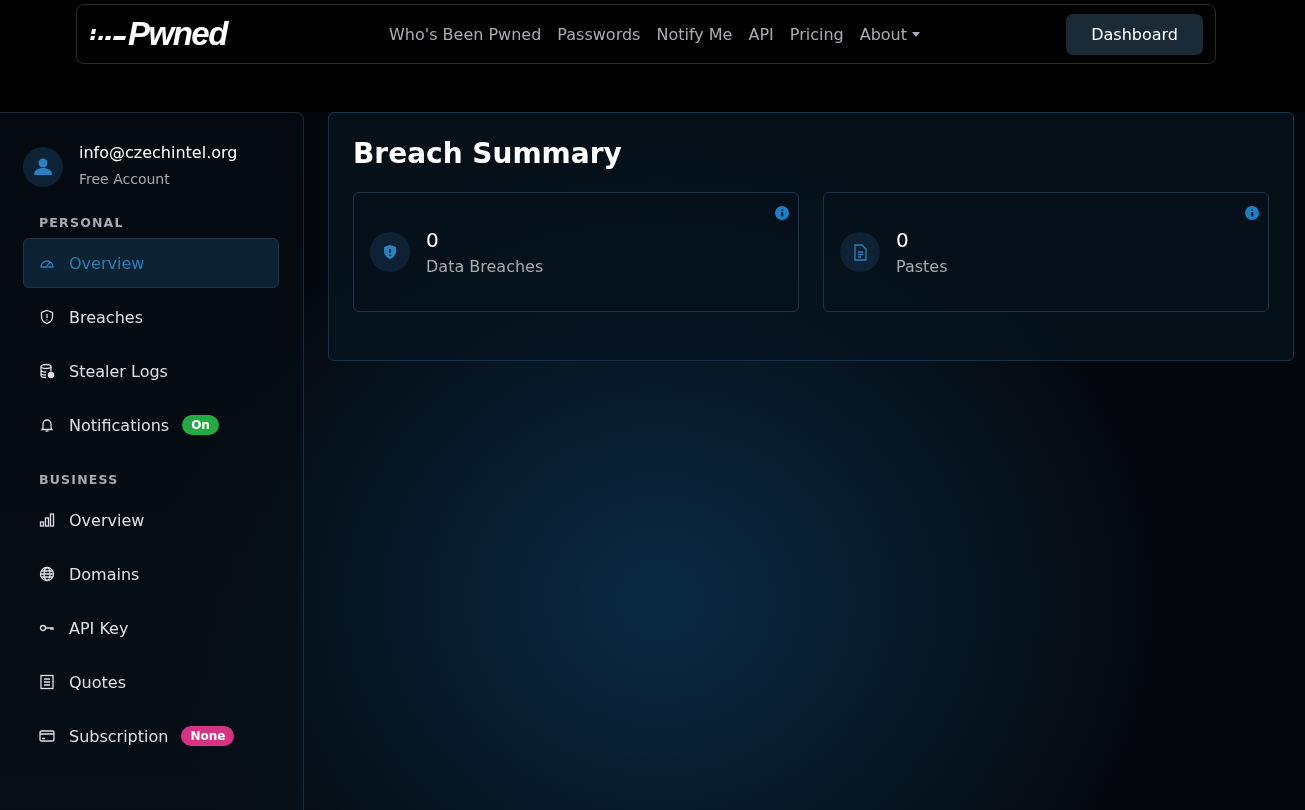 Image resolution: width=1305 pixels, height=810 pixels. What do you see at coordinates (761, 34) in the screenshot?
I see `nav-link: API` at bounding box center [761, 34].